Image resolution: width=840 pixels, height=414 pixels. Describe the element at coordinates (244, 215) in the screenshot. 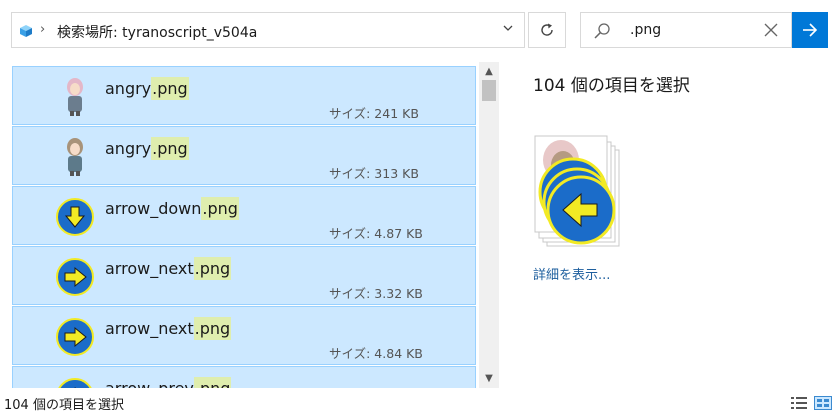

I see `list-item: arrow_down.png サイズ: 4.87 KB` at that location.